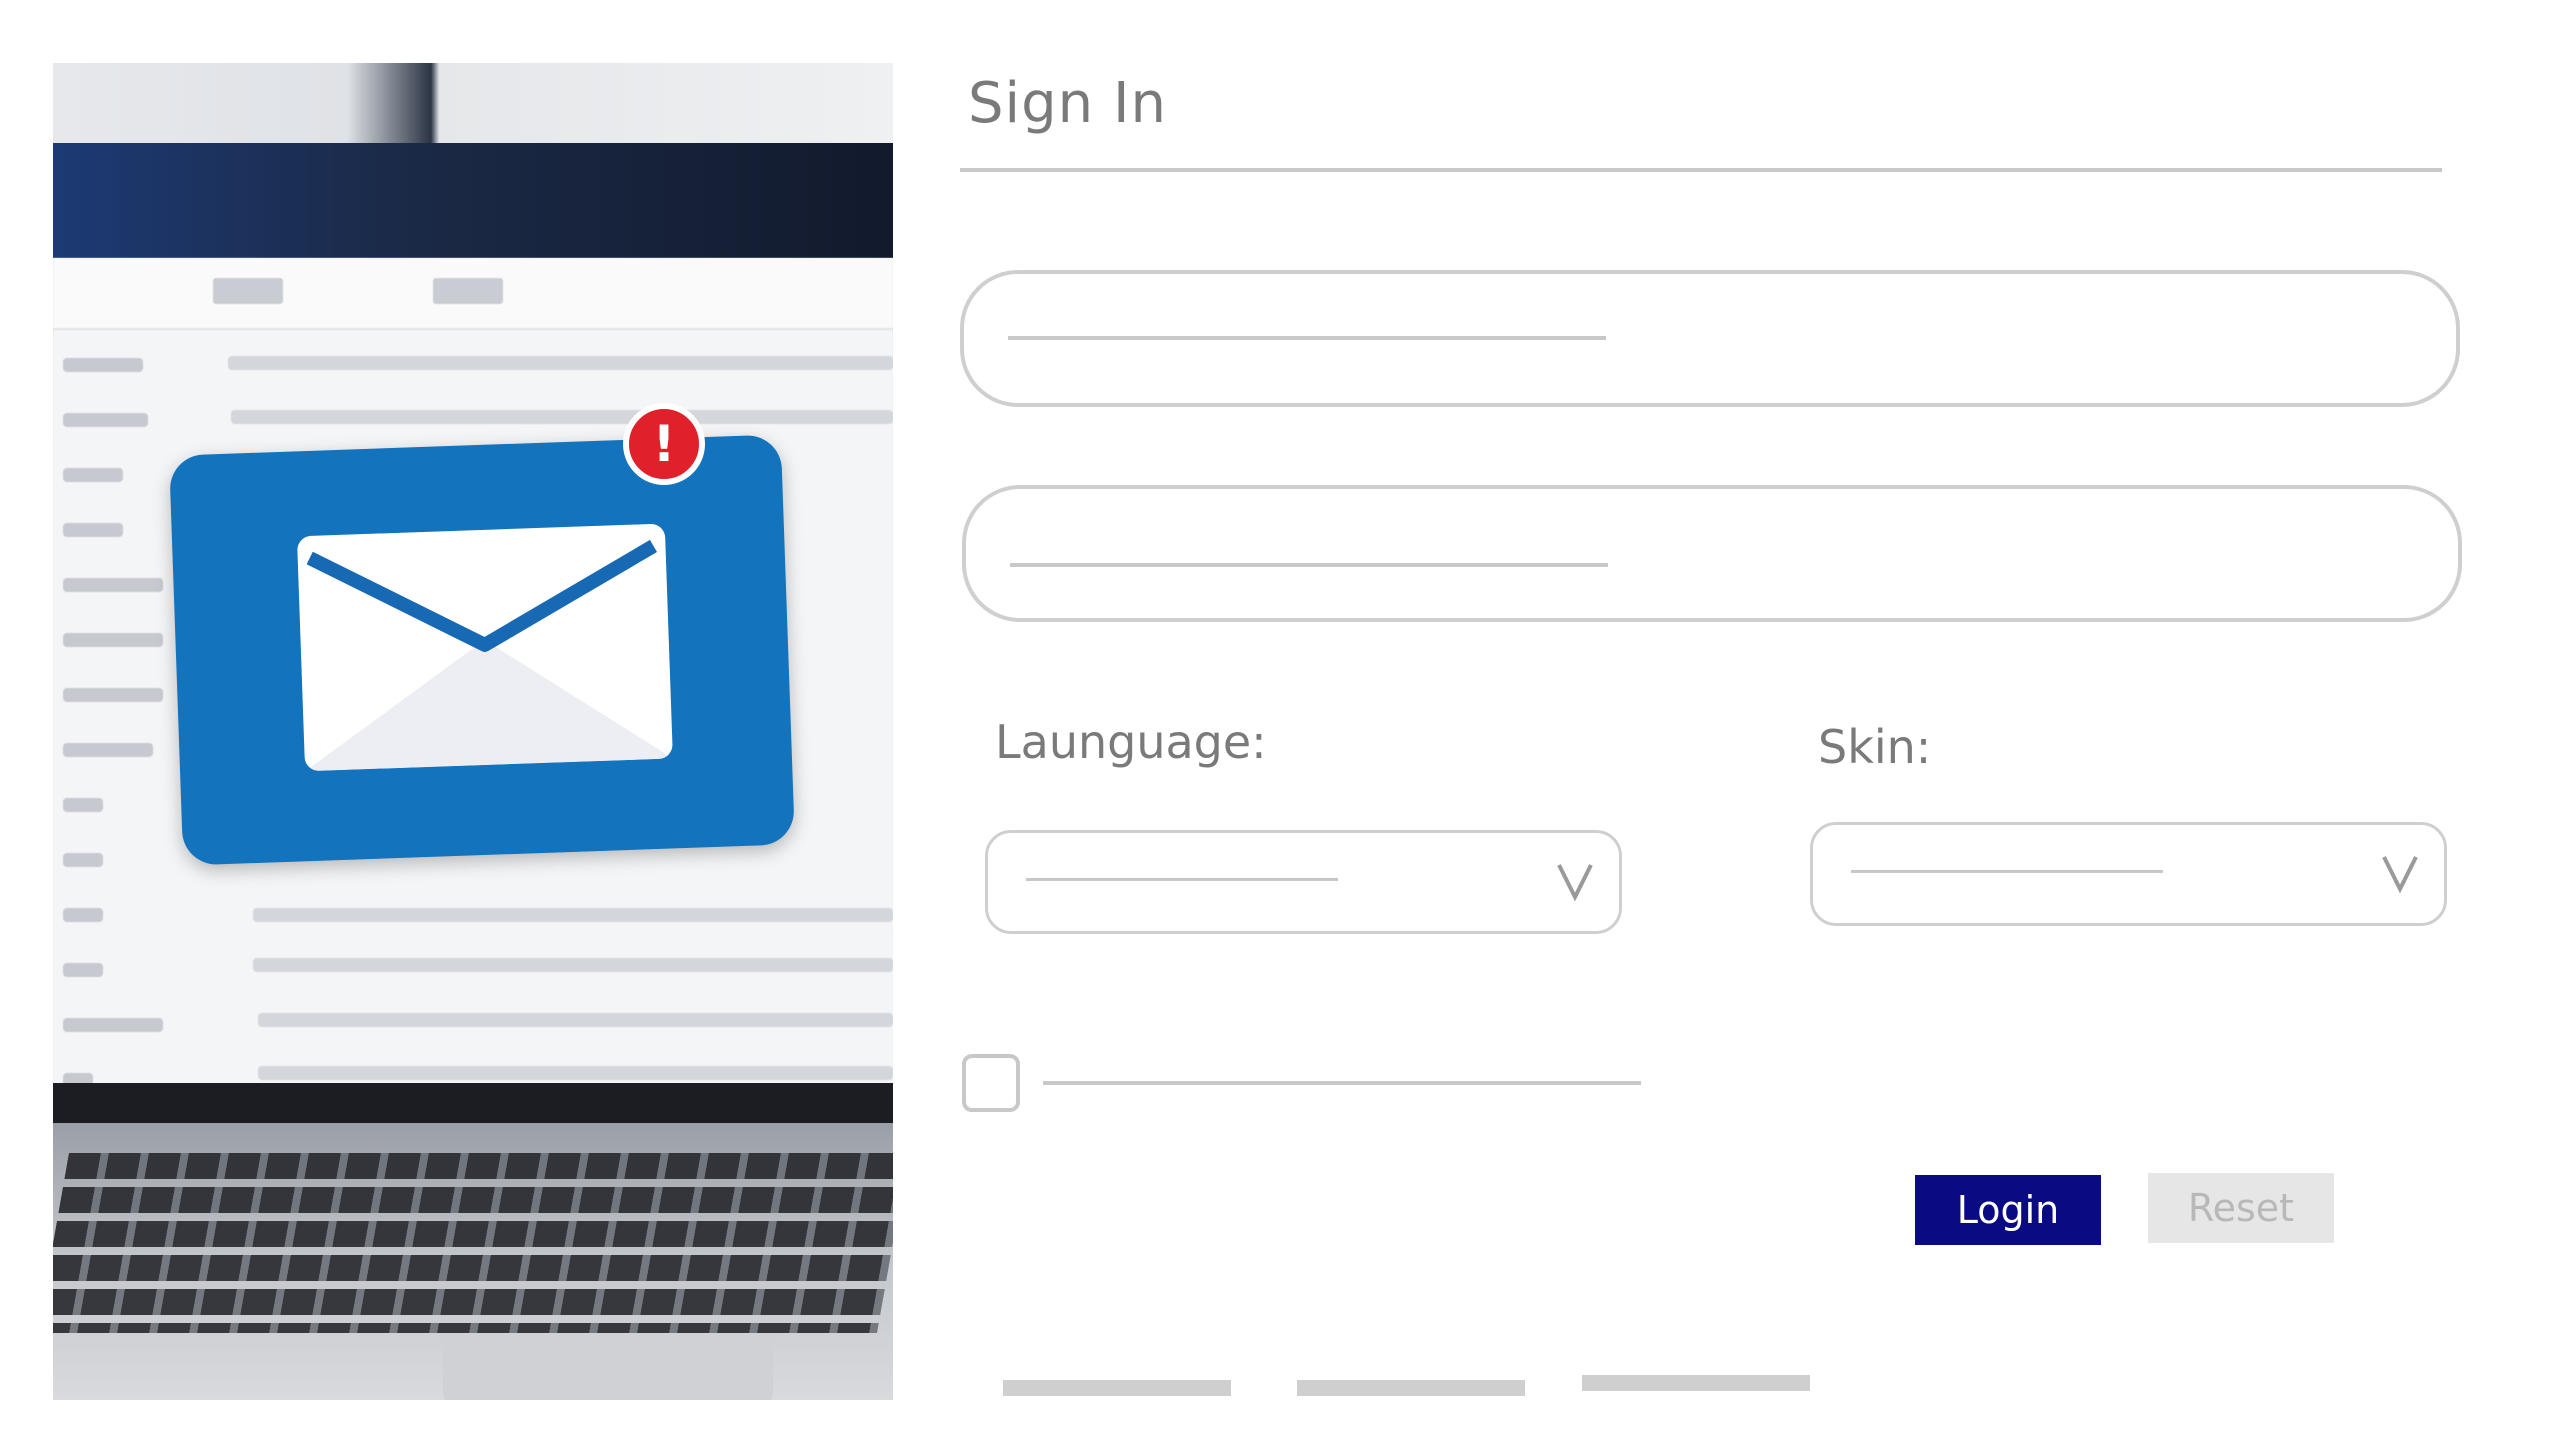 This screenshot has width=2560, height=1440. I want to click on envelope-icon, so click(484, 647).